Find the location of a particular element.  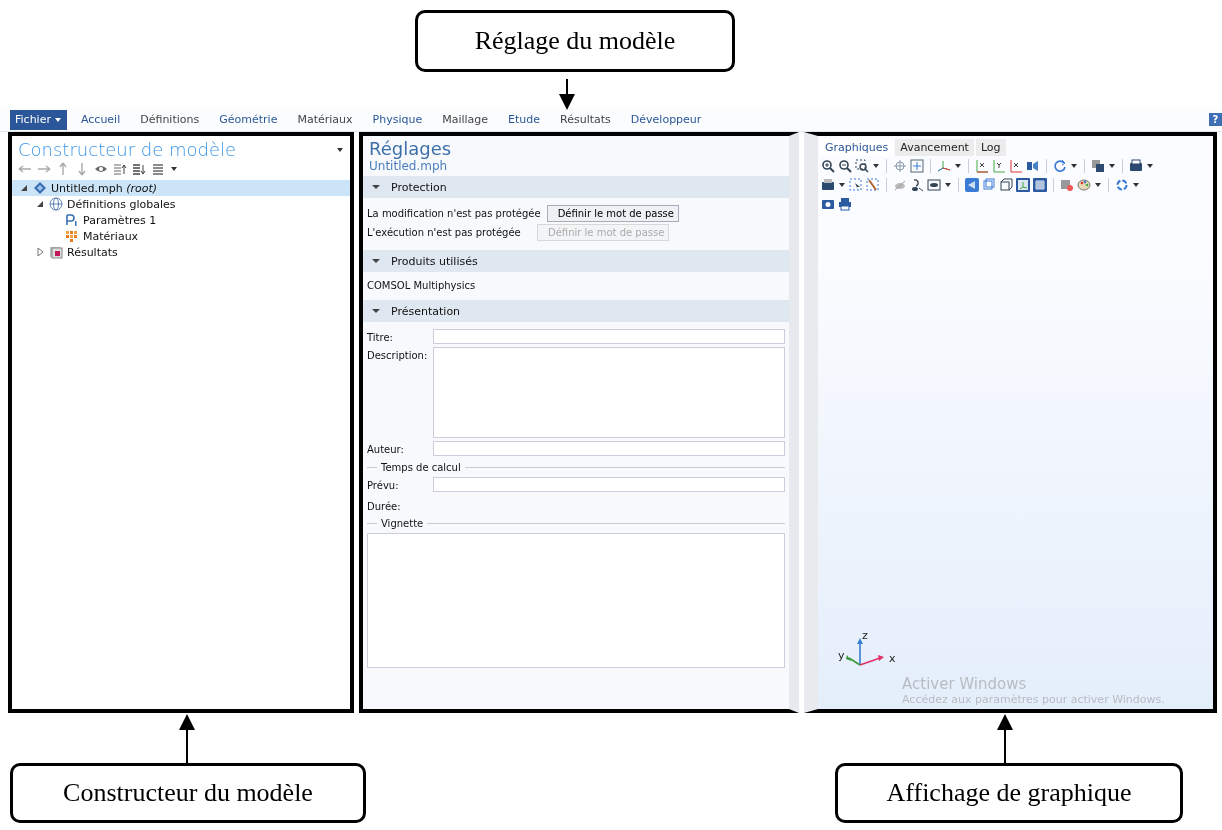

tree-label: Résultats is located at coordinates (92, 252).